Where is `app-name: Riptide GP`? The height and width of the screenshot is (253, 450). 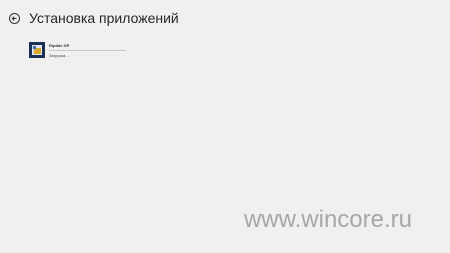 app-name: Riptide GP is located at coordinates (59, 45).